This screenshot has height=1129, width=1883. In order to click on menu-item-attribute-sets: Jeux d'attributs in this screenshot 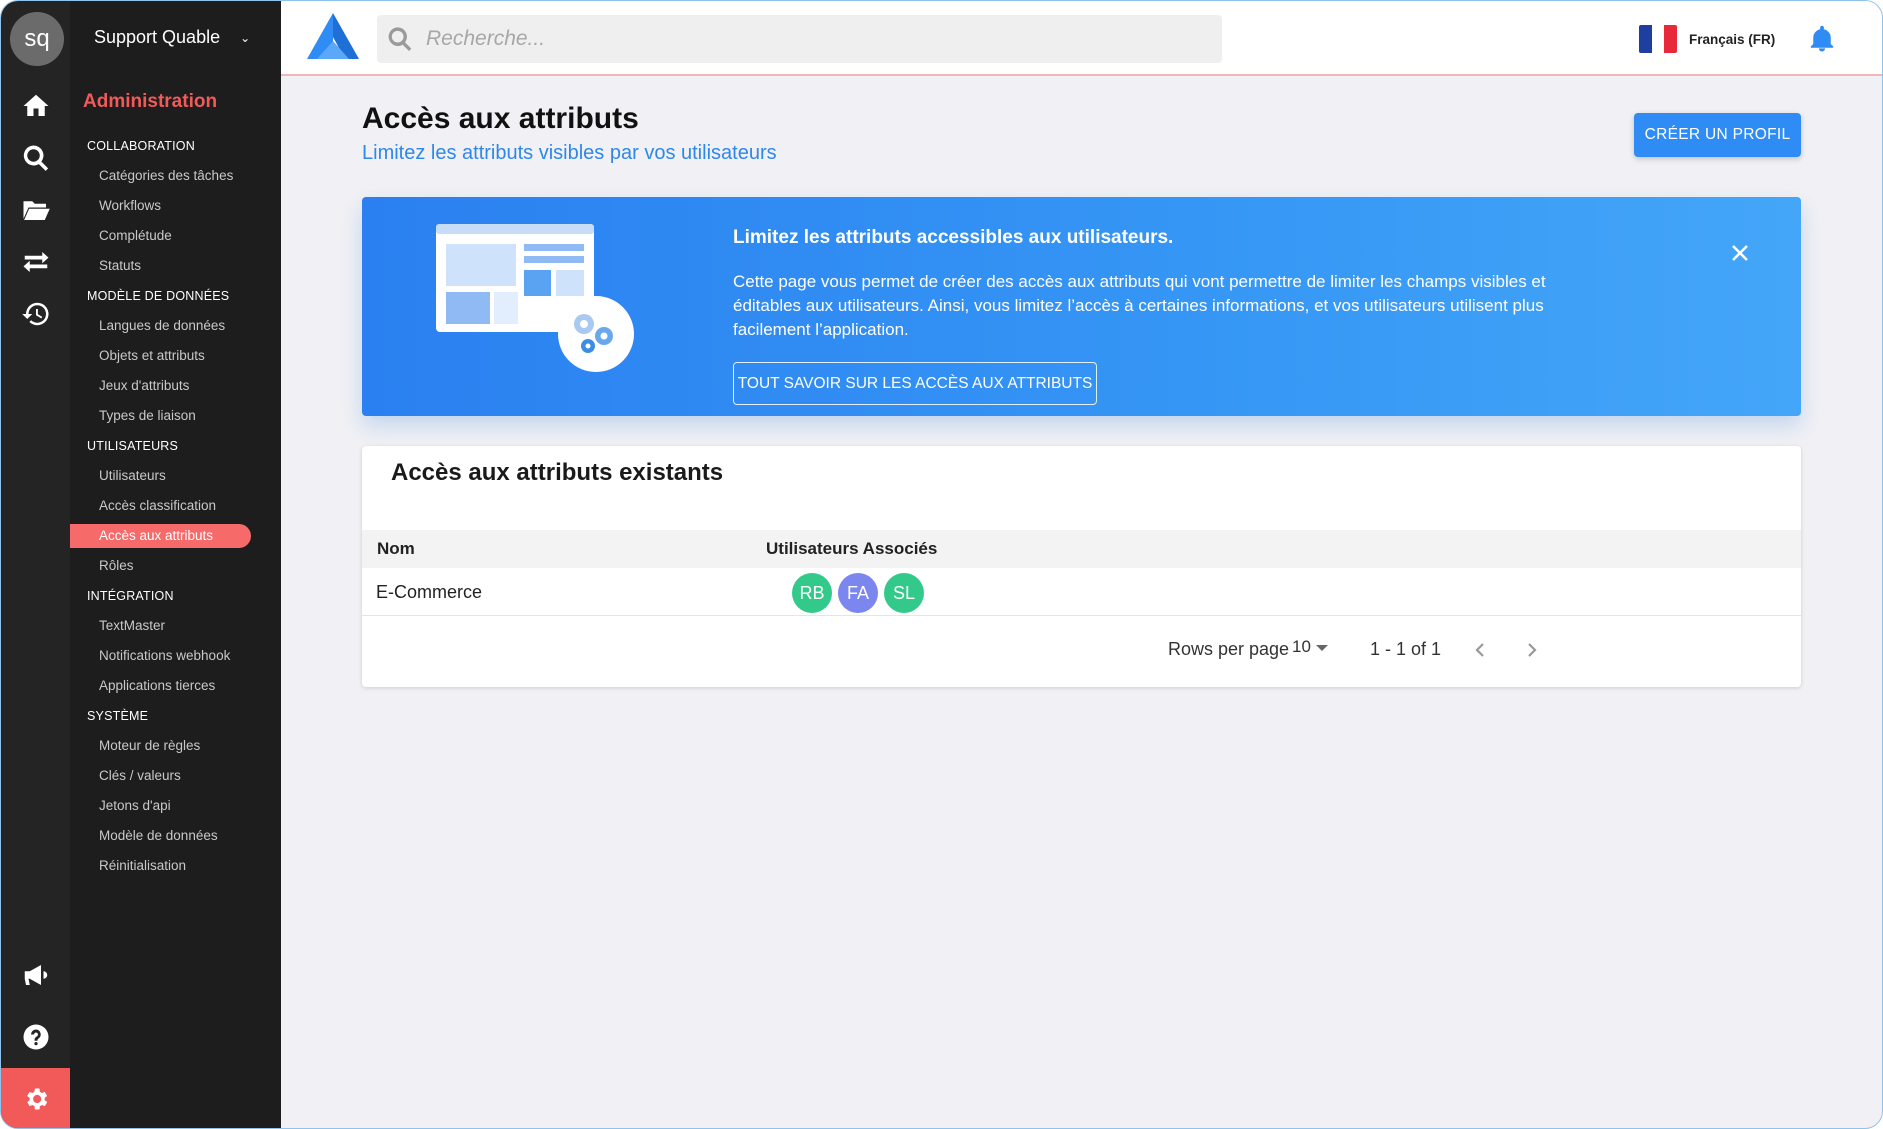, I will do `click(182, 386)`.